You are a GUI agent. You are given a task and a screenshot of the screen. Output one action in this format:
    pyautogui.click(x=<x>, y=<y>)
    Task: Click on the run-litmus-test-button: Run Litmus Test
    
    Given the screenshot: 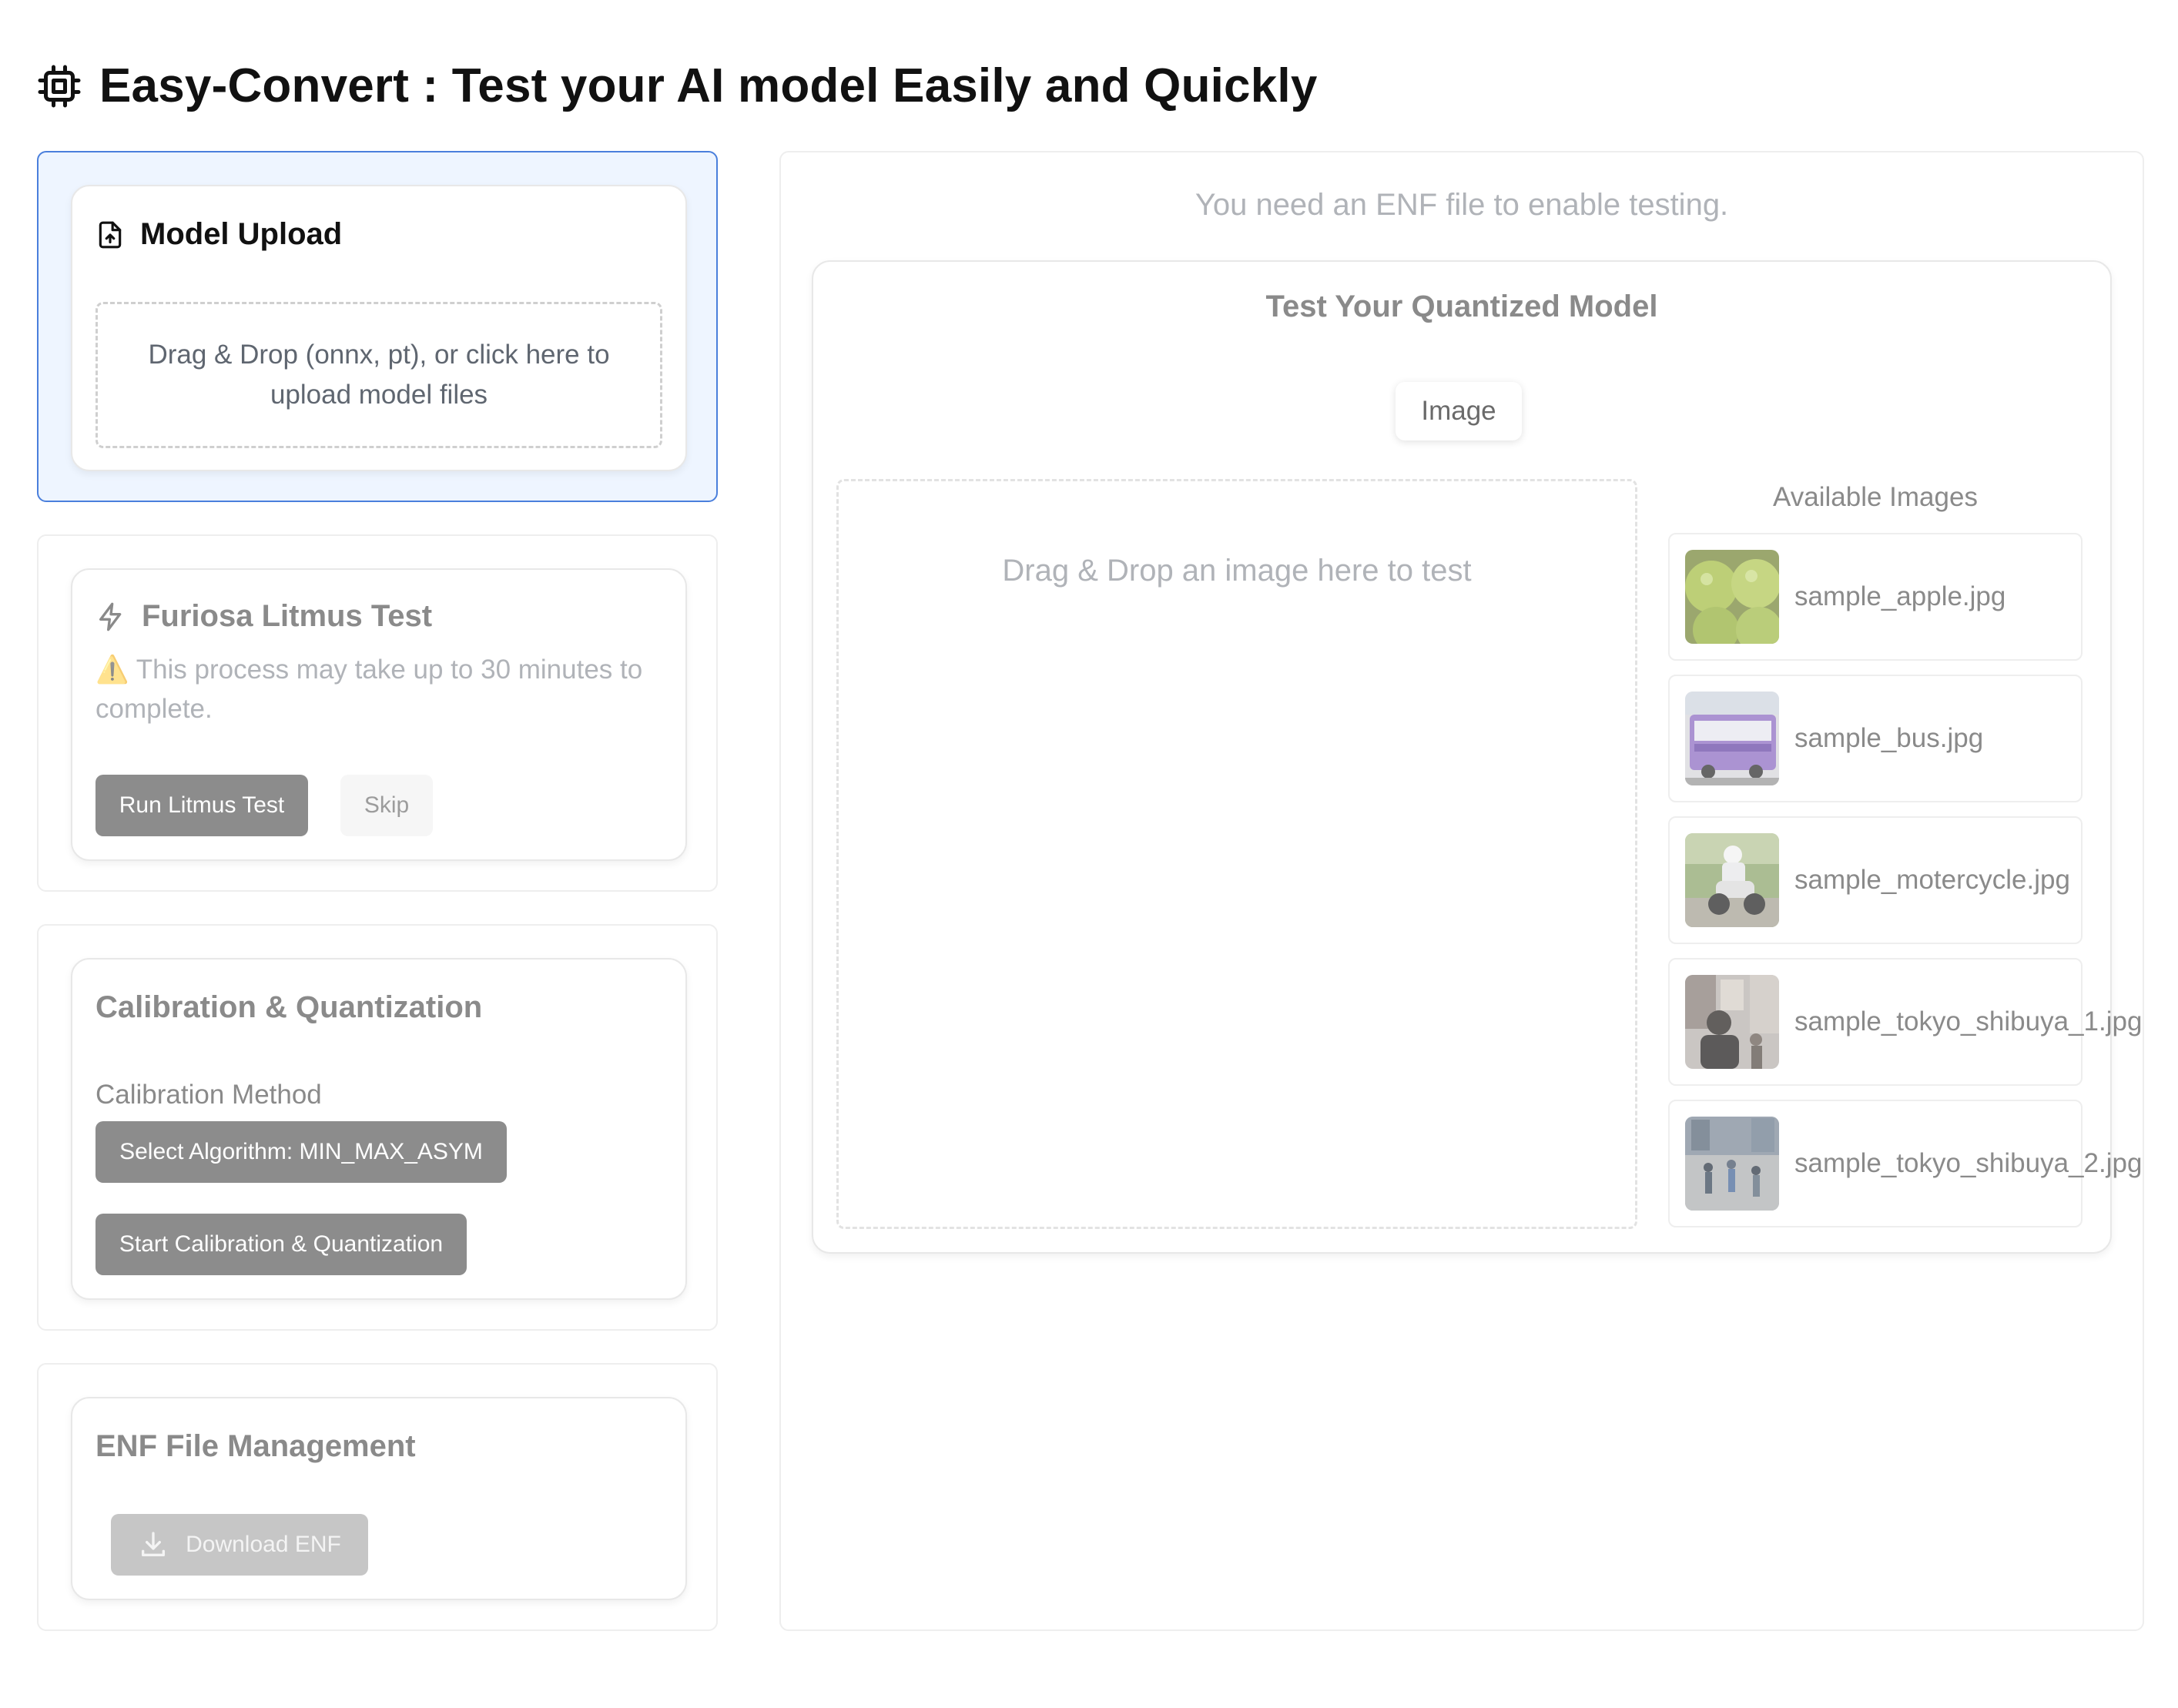 What is the action you would take?
    pyautogui.click(x=201, y=805)
    